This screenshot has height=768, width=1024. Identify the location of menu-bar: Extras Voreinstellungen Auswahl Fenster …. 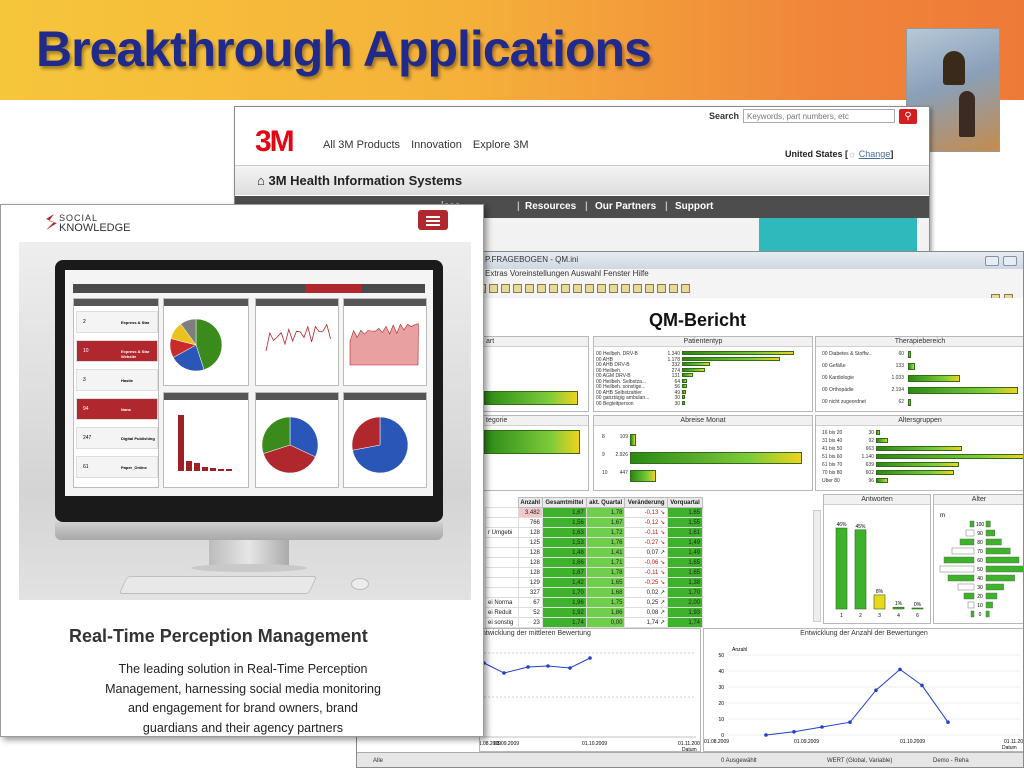
(567, 273).